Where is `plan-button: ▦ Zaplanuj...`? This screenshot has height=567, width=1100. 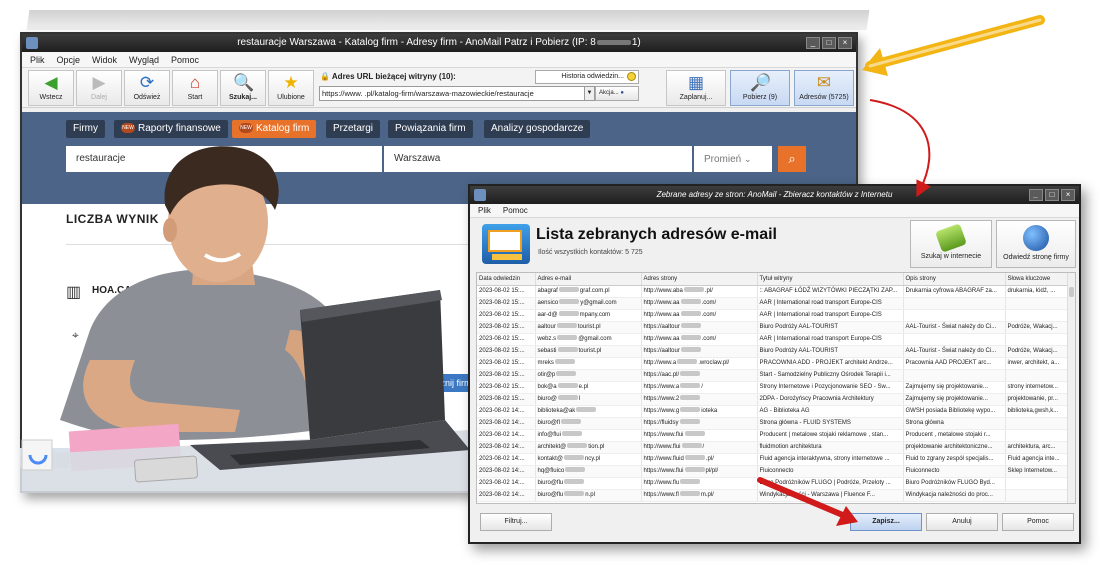
plan-button: ▦ Zaplanuj... is located at coordinates (696, 88).